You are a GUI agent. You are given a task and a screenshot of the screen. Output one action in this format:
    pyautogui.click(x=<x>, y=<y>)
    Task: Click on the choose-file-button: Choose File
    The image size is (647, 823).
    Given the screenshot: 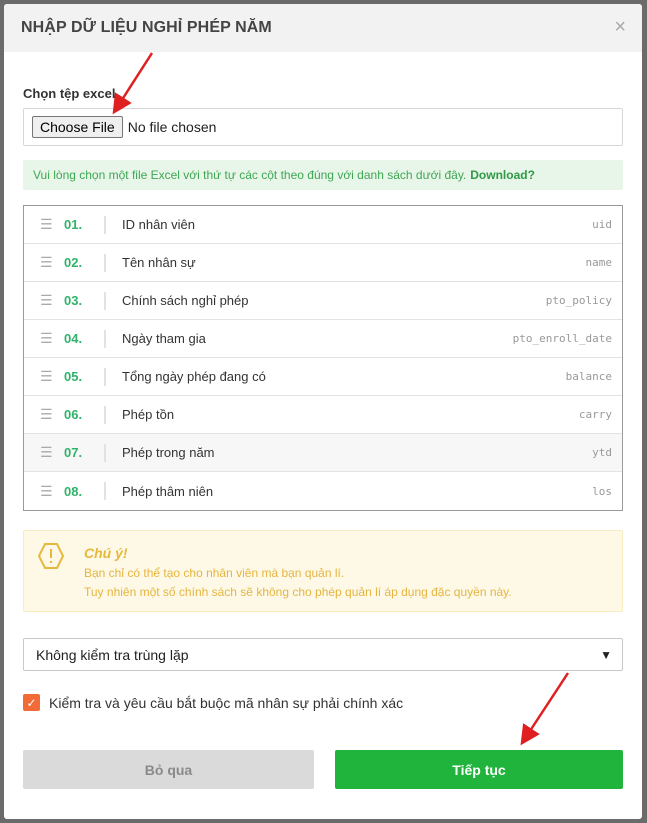 What is the action you would take?
    pyautogui.click(x=77, y=127)
    